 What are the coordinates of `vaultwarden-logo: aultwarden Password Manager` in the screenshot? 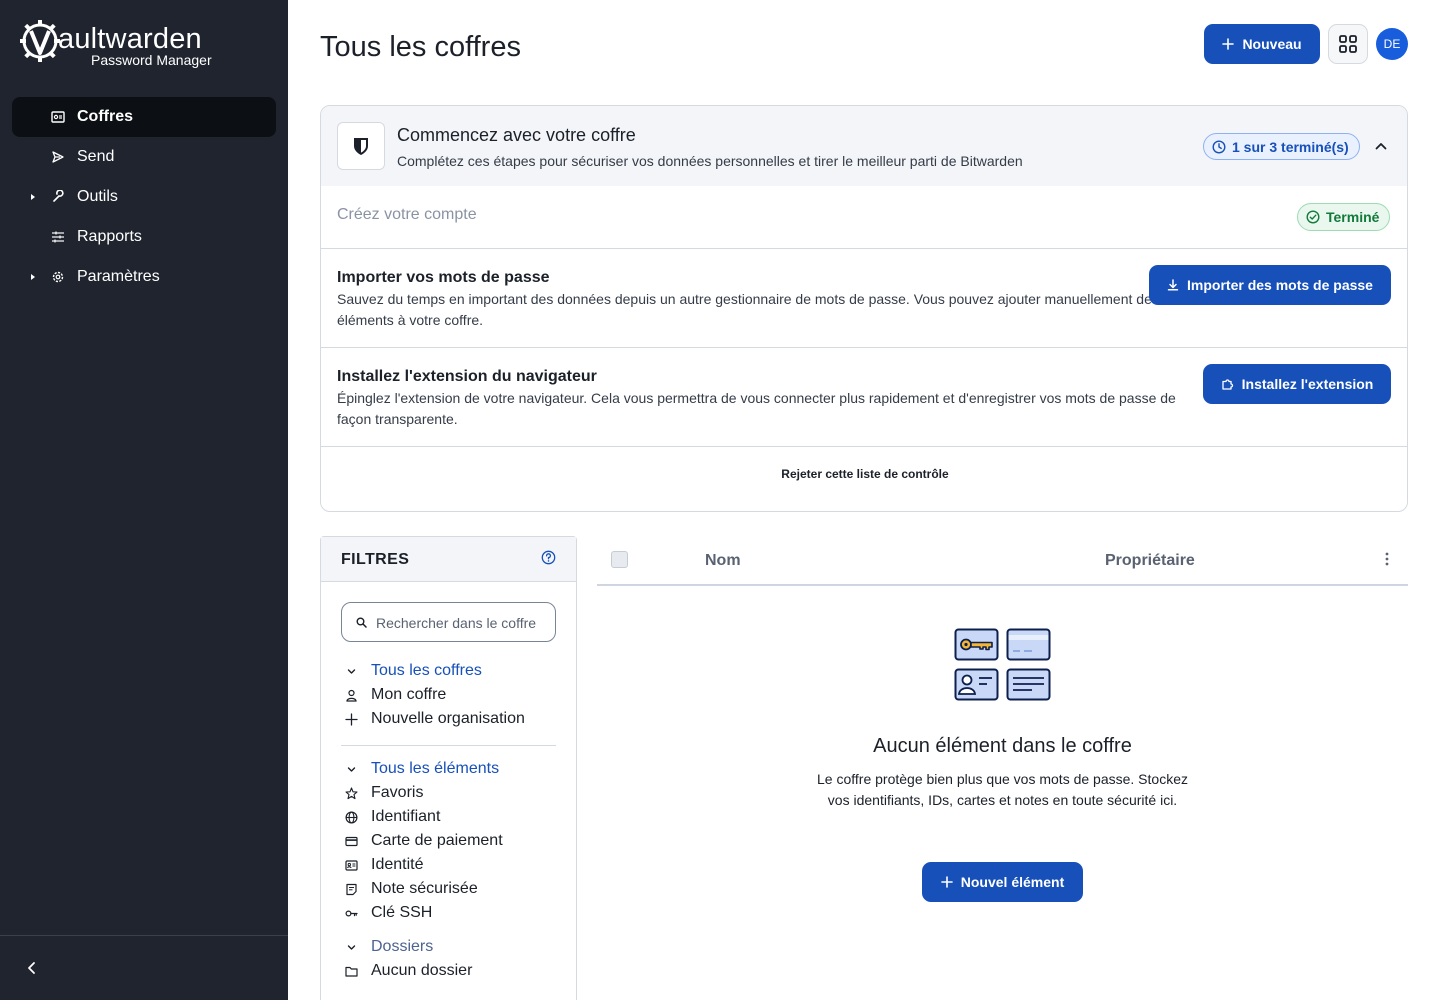 It's located at (130, 43).